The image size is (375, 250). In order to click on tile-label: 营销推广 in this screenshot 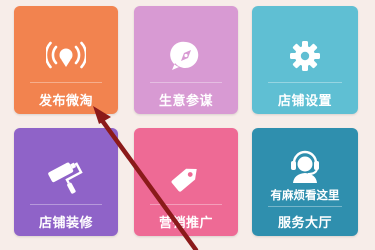, I will do `click(185, 223)`.